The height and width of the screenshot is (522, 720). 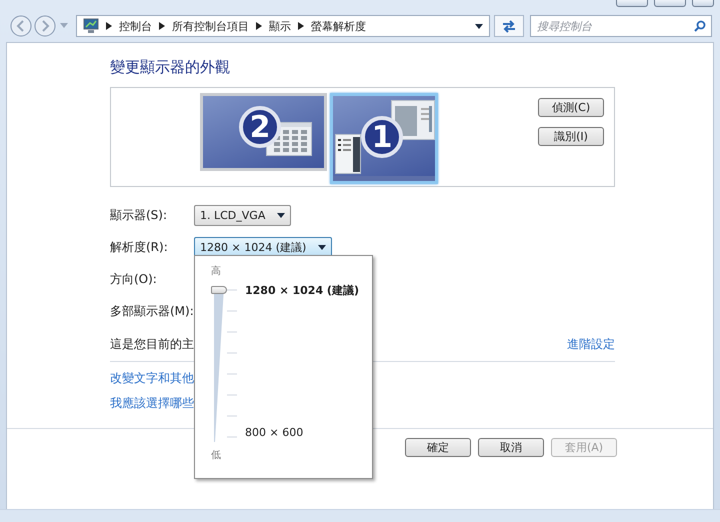 I want to click on address-bar: 控制台 所有控制台項目 顯示 螢幕解析度, so click(x=283, y=26).